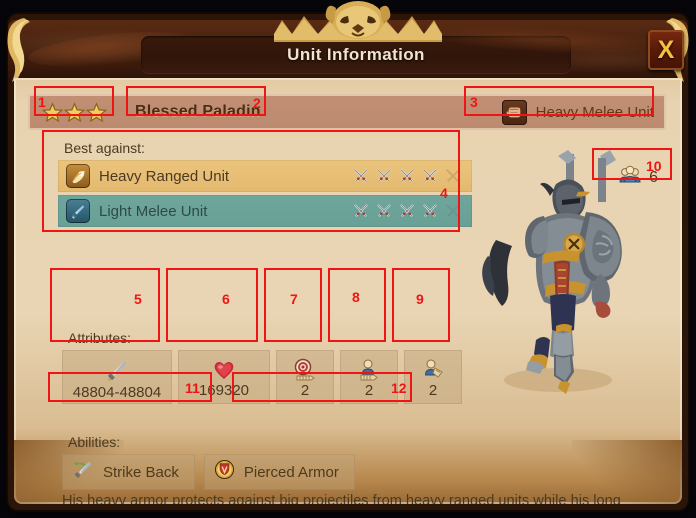 This screenshot has height=518, width=696. I want to click on best-against-row-heavy-ranged: Heavy Ranged Unit, so click(265, 176).